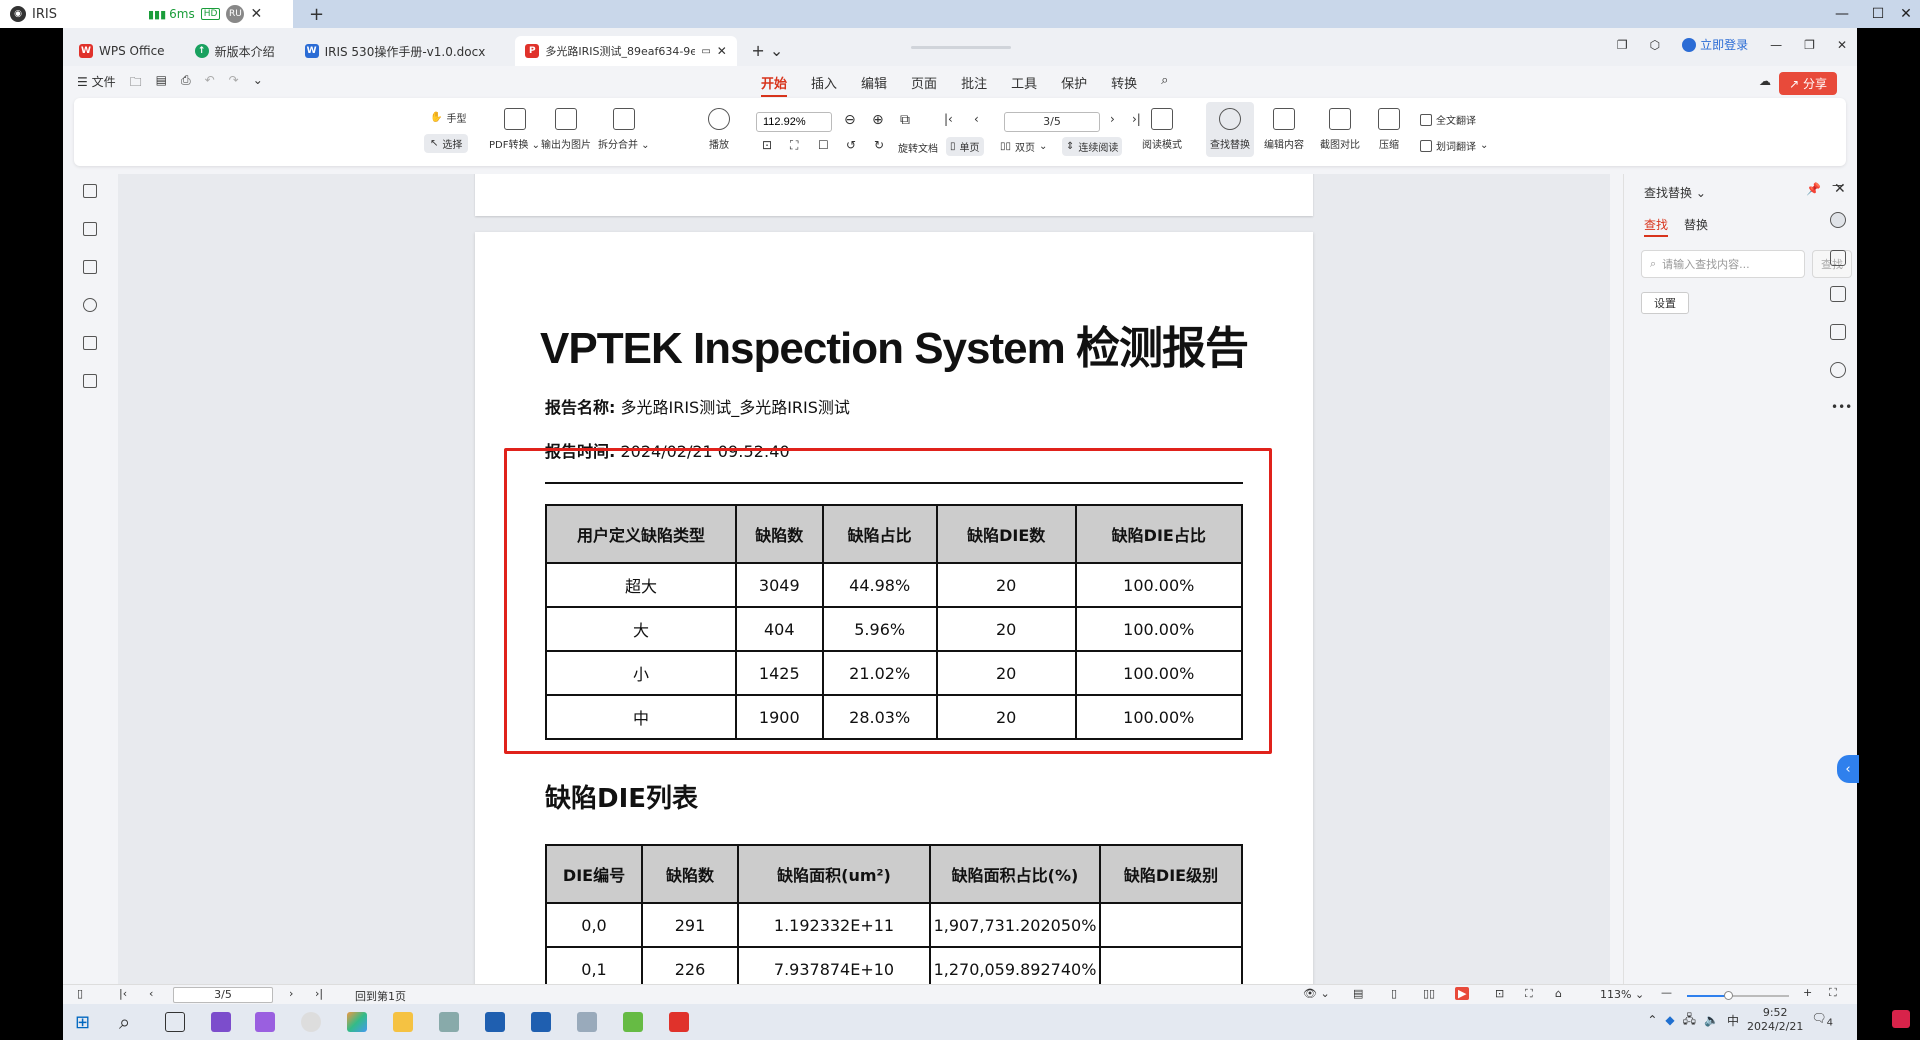 The width and height of the screenshot is (1920, 1040). What do you see at coordinates (1316, 993) in the screenshot?
I see `eye-icon: 👁 ⌄` at bounding box center [1316, 993].